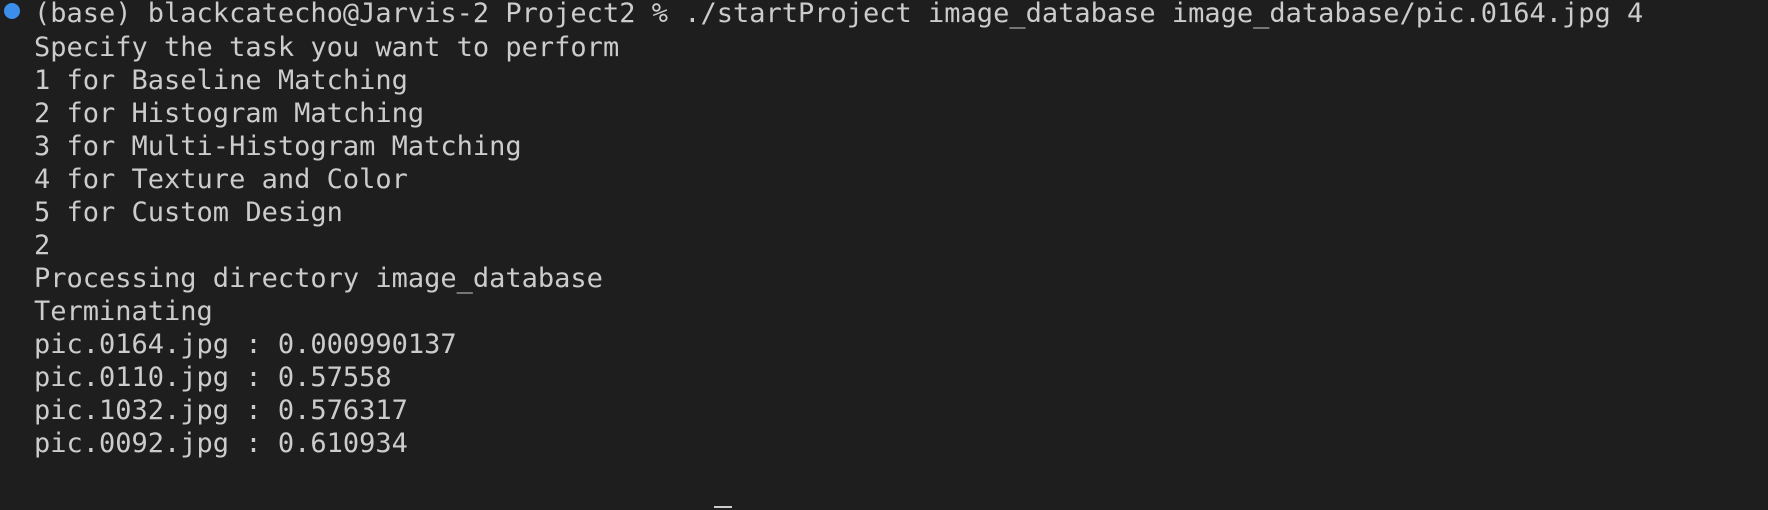 The height and width of the screenshot is (510, 1768). What do you see at coordinates (221, 179) in the screenshot?
I see `output-line: 4 for Texture and Color` at bounding box center [221, 179].